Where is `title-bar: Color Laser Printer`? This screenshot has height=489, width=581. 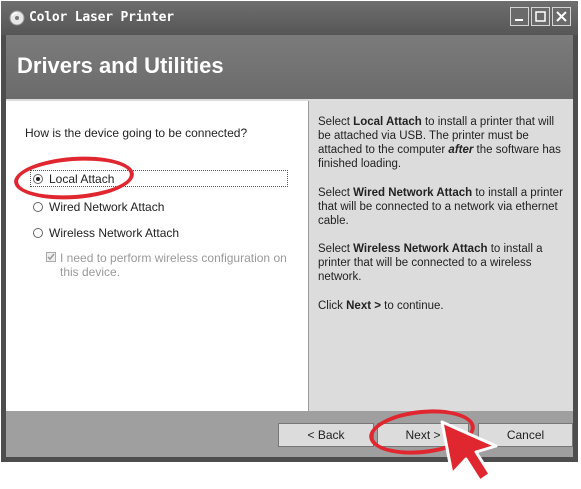
title-bar: Color Laser Printer is located at coordinates (289, 18).